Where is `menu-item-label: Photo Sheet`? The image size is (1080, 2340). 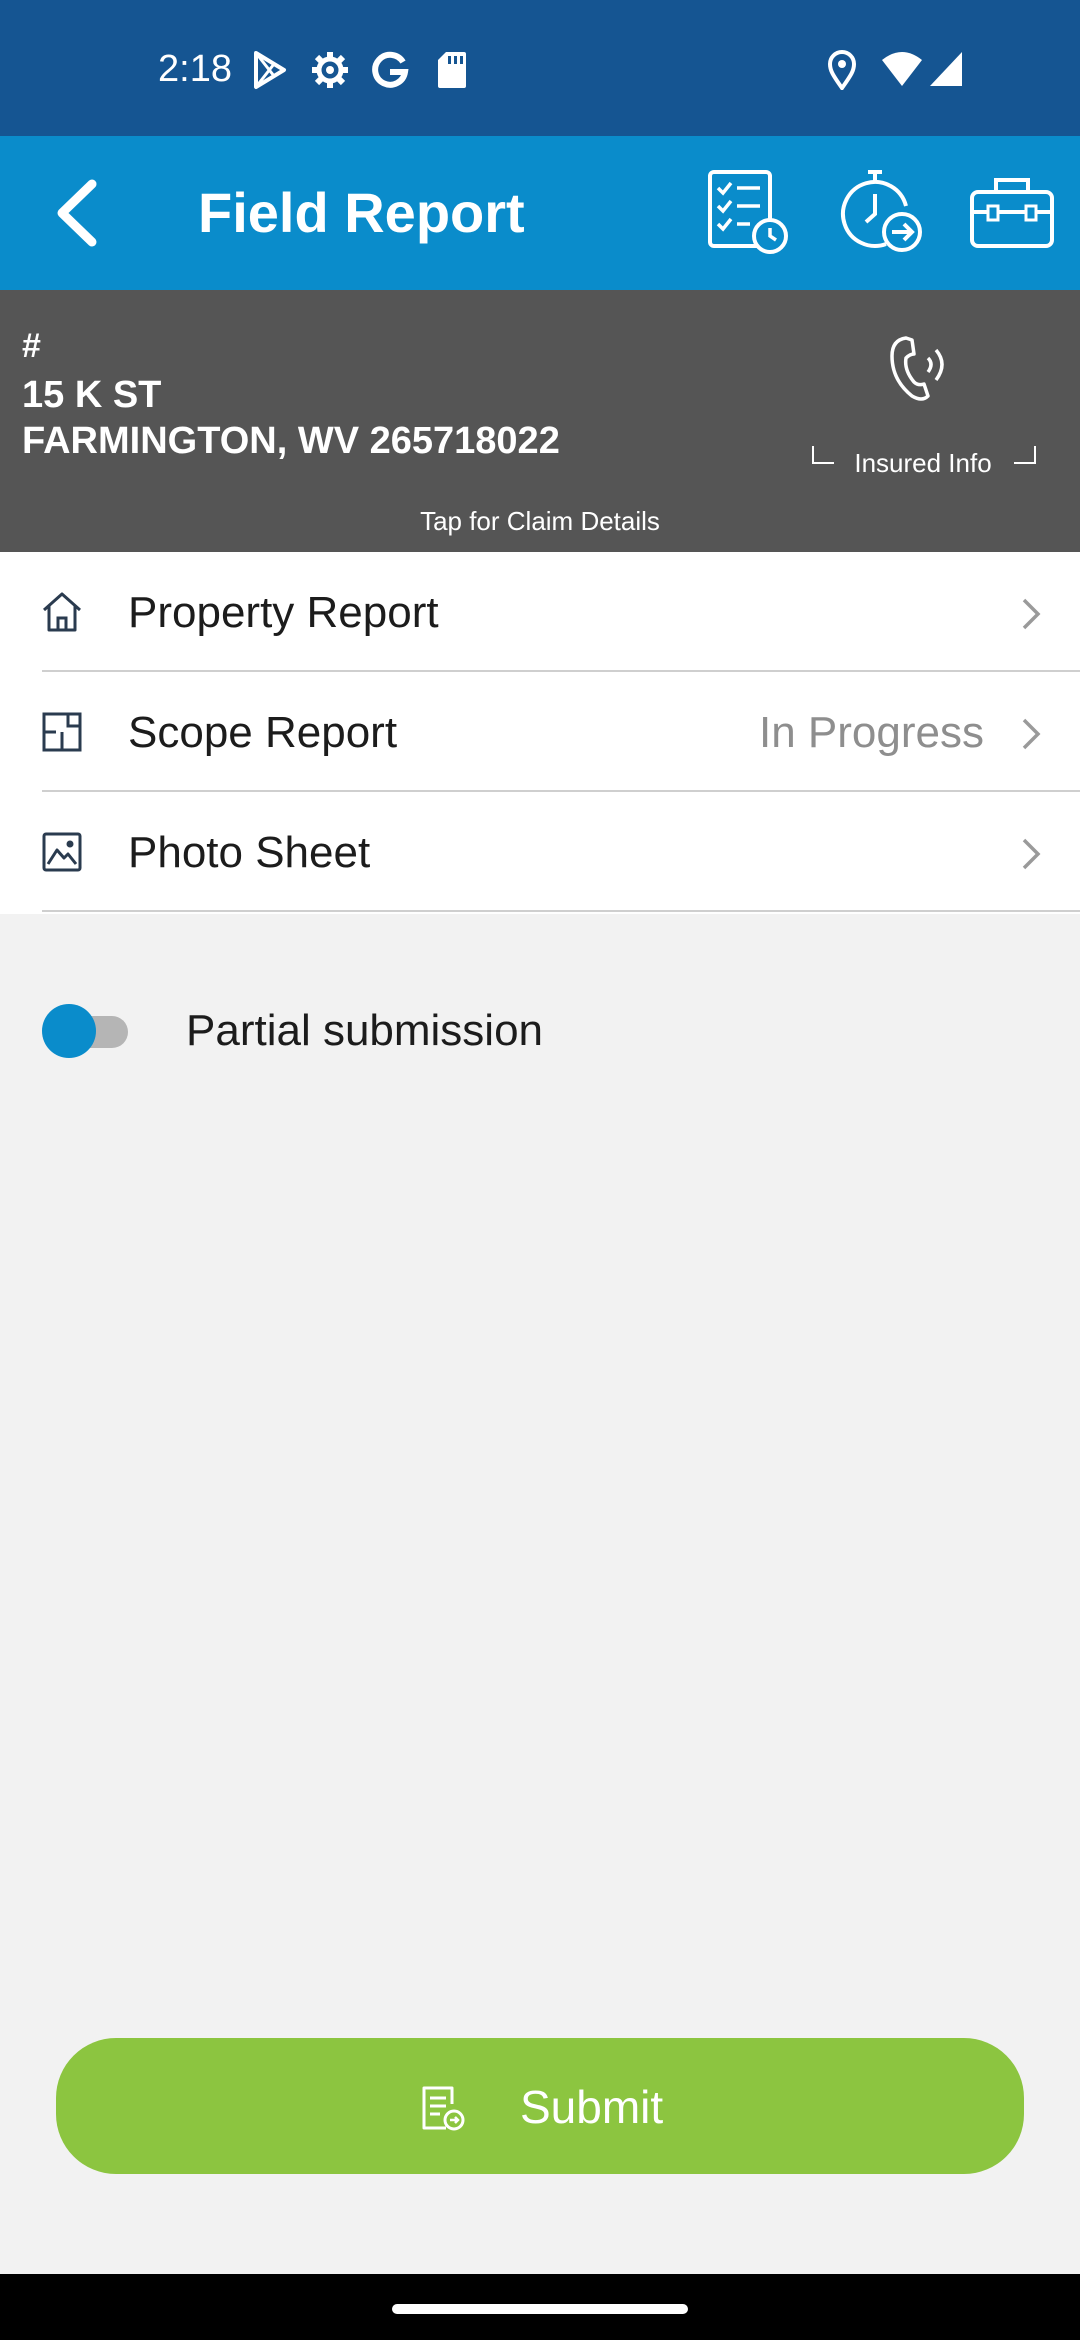 menu-item-label: Photo Sheet is located at coordinates (249, 852).